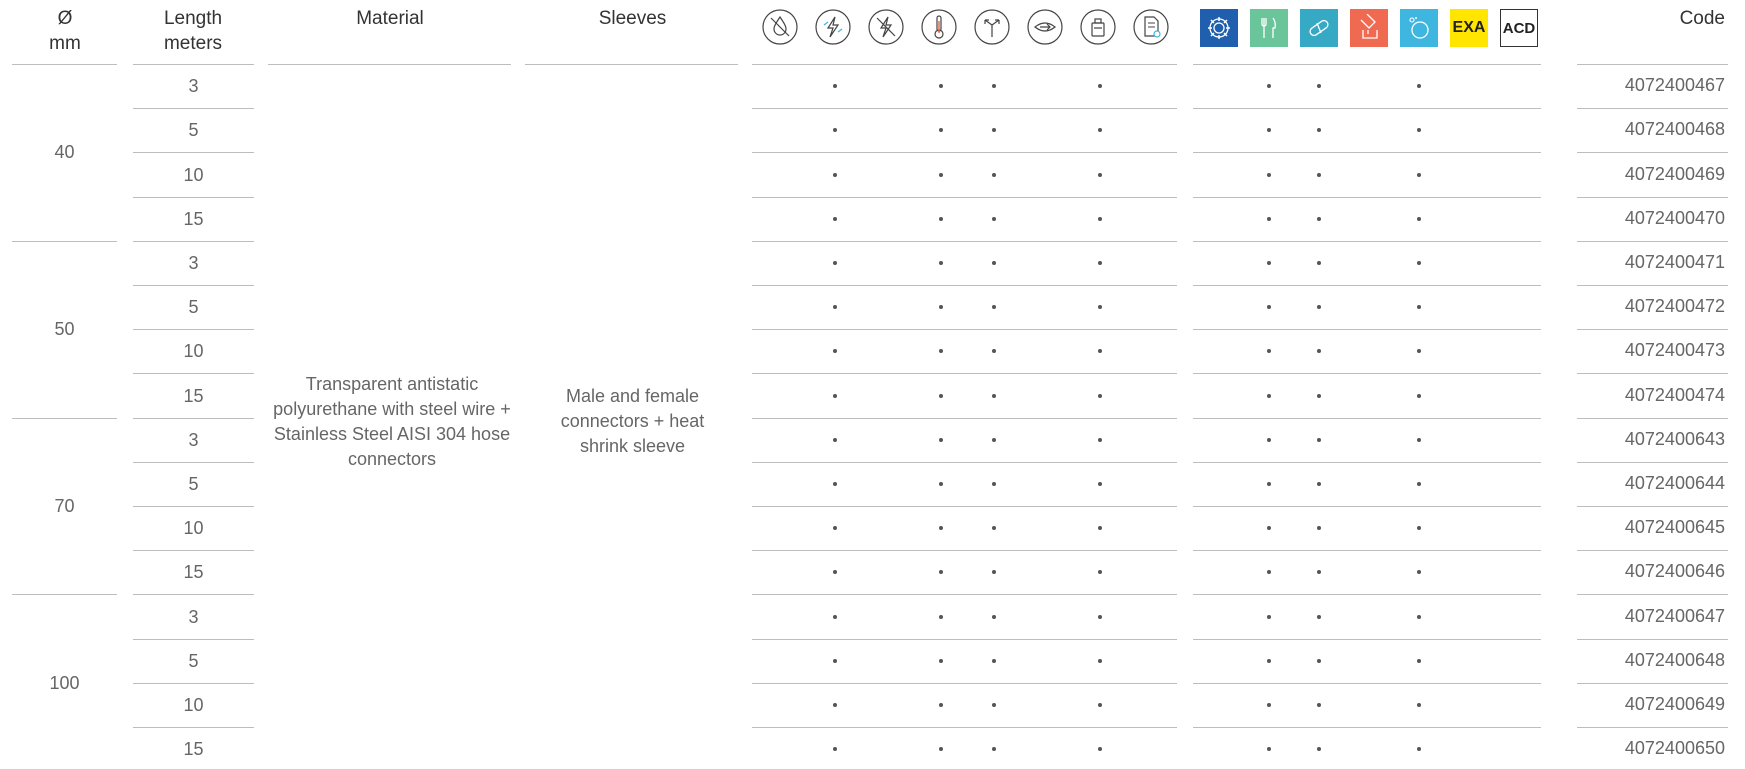 This screenshot has height=769, width=1745. I want to click on code-cell: 4072400474, so click(1674, 394).